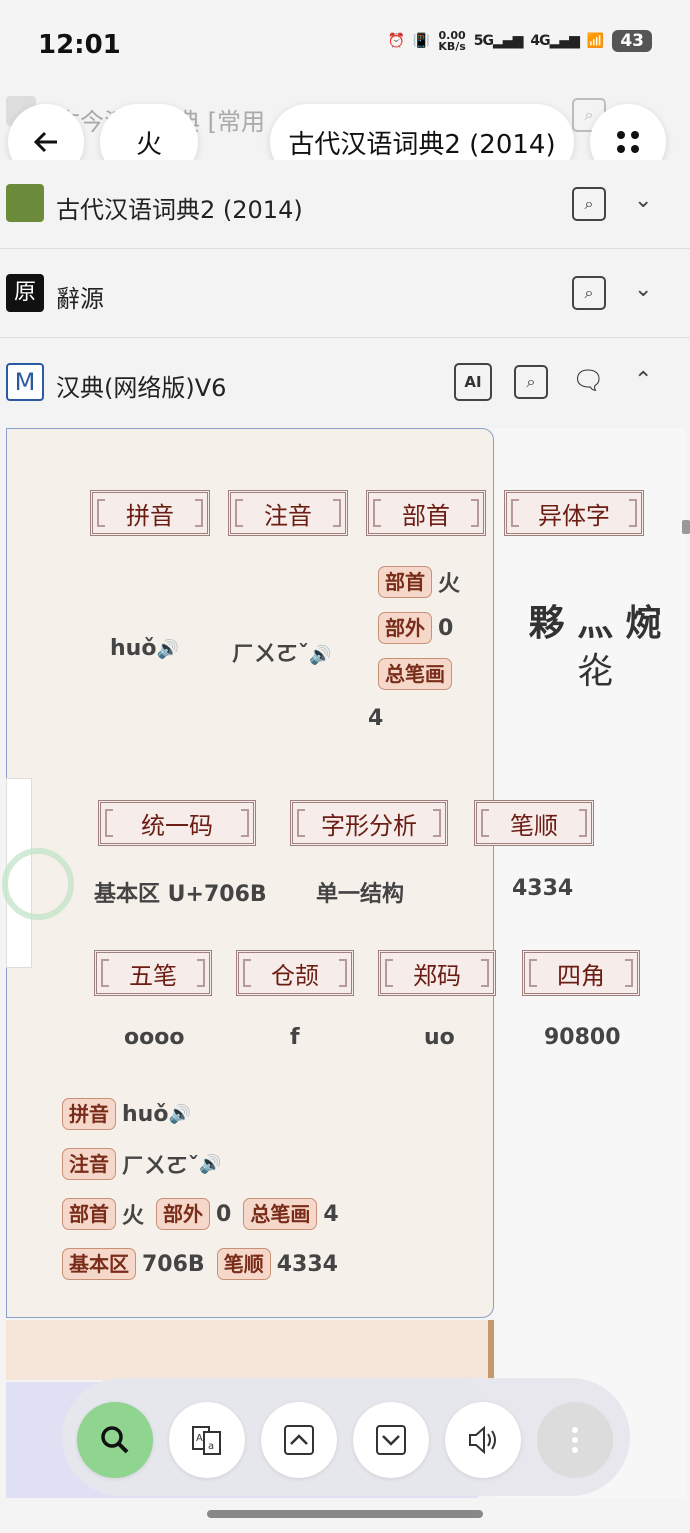 The image size is (690, 1533). Describe the element at coordinates (211, 1446) in the screenshot. I see `svg-text: a` at that location.